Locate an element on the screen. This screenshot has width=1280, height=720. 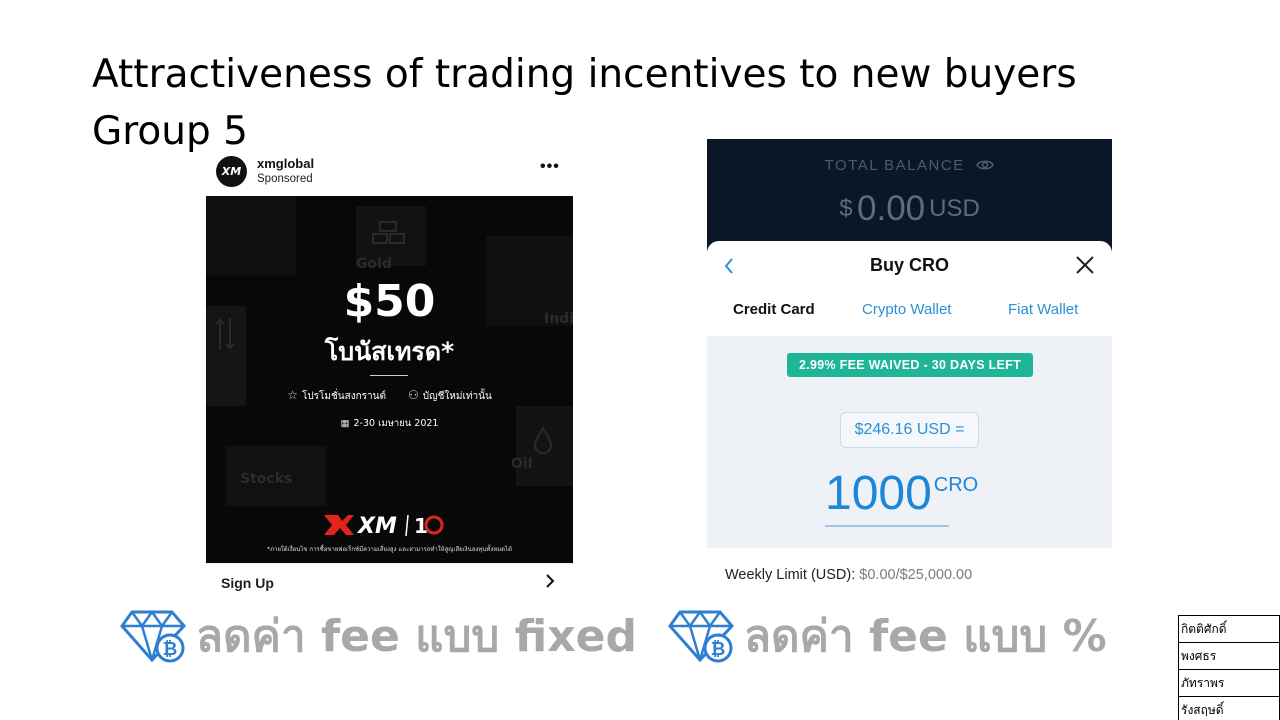
balance-header: TOTAL BALANCE $ 0.00 USD is located at coordinates (909, 196).